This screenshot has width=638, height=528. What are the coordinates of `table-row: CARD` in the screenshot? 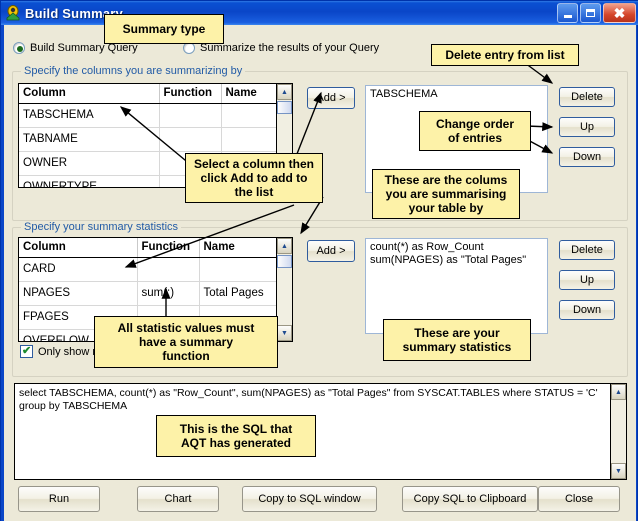 It's located at (155, 269).